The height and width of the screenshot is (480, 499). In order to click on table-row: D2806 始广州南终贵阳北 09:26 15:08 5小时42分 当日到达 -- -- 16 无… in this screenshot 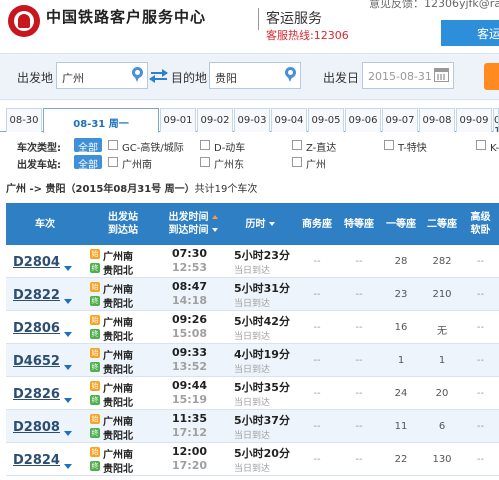, I will do `click(252, 327)`.